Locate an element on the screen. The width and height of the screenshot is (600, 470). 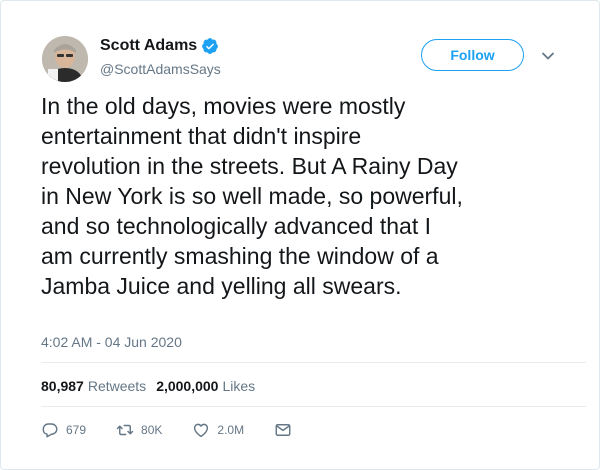
follow-button: Follow is located at coordinates (472, 55).